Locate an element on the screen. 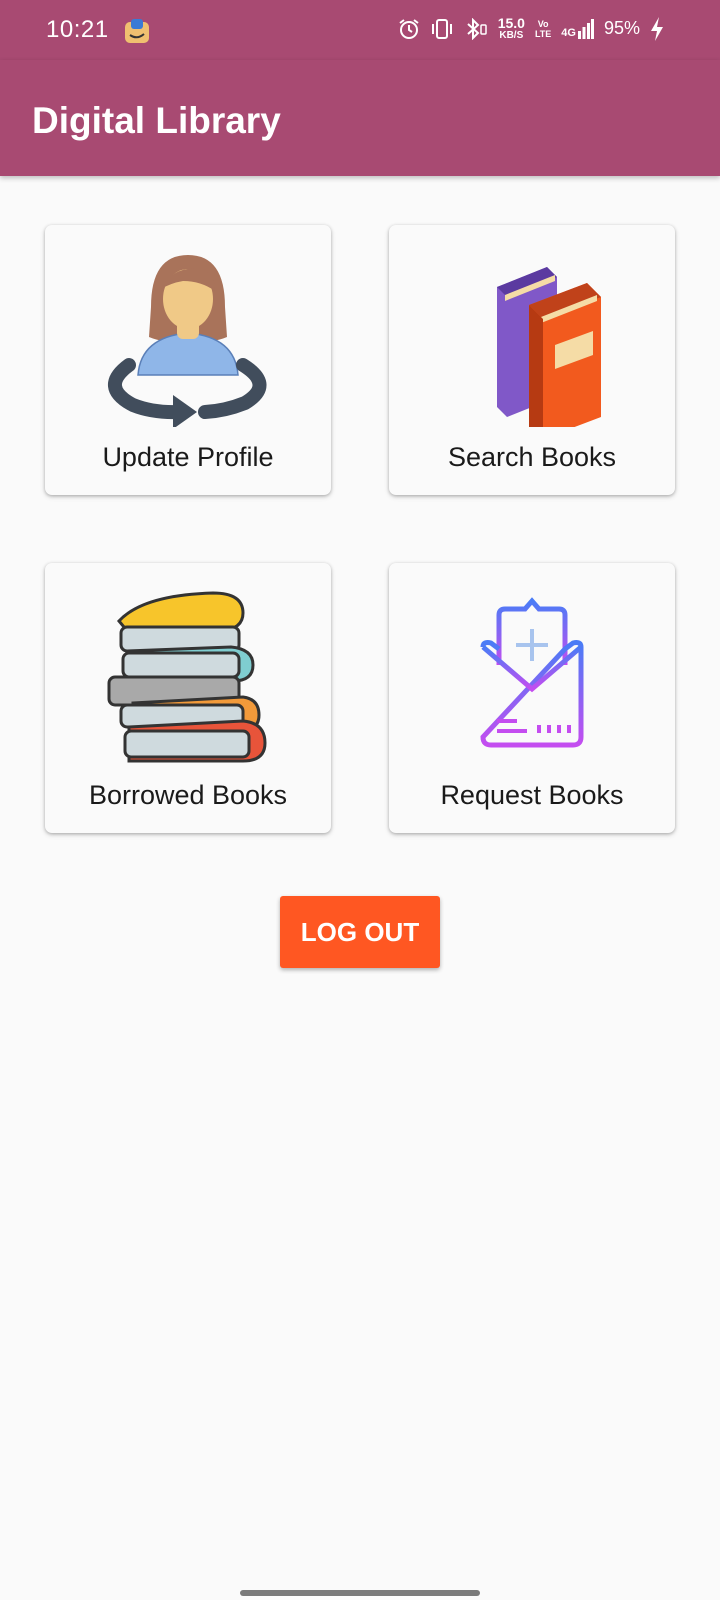 The image size is (720, 1600). request-books-card: Request Books is located at coordinates (532, 698).